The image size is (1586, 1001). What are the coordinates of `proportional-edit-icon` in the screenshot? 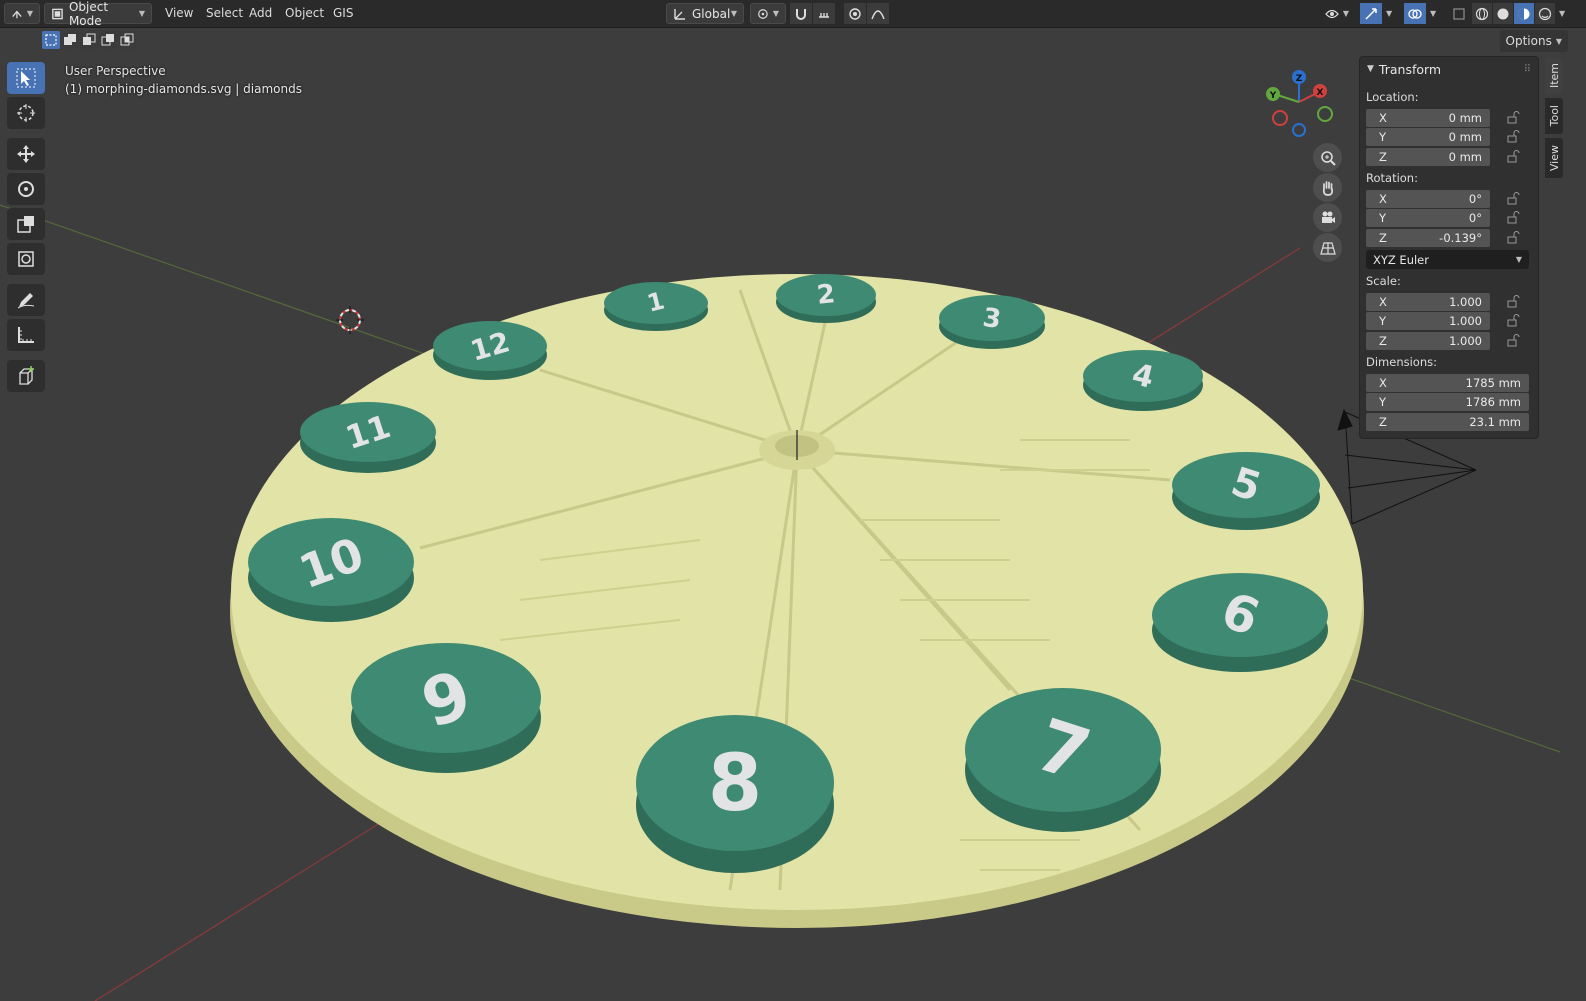 It's located at (855, 13).